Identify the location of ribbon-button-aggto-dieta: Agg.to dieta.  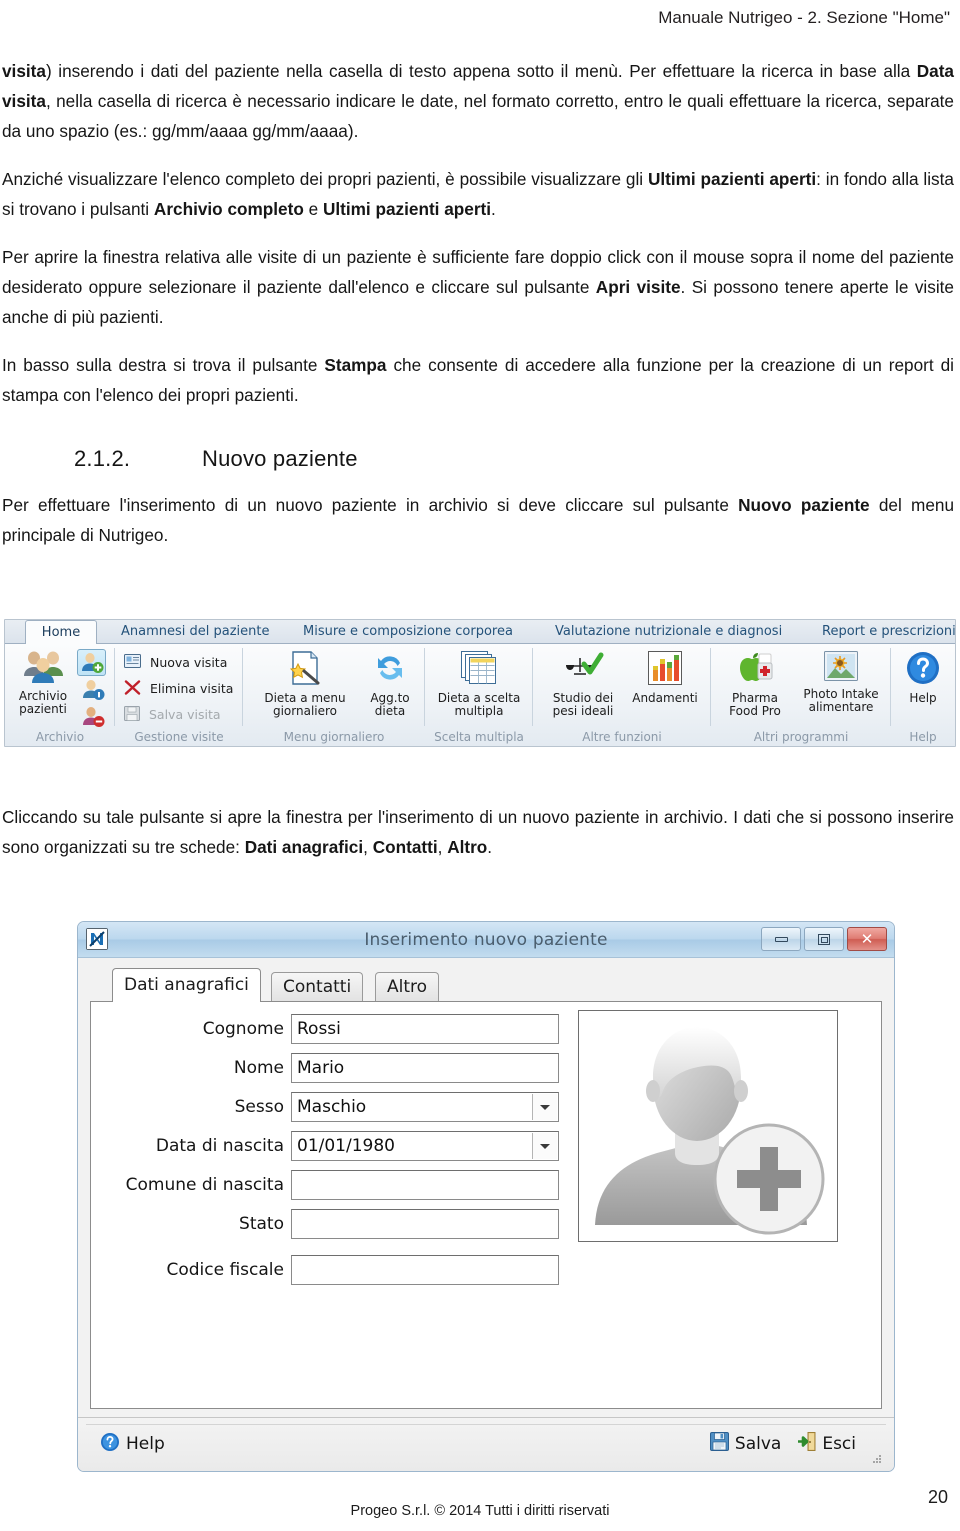
(390, 684).